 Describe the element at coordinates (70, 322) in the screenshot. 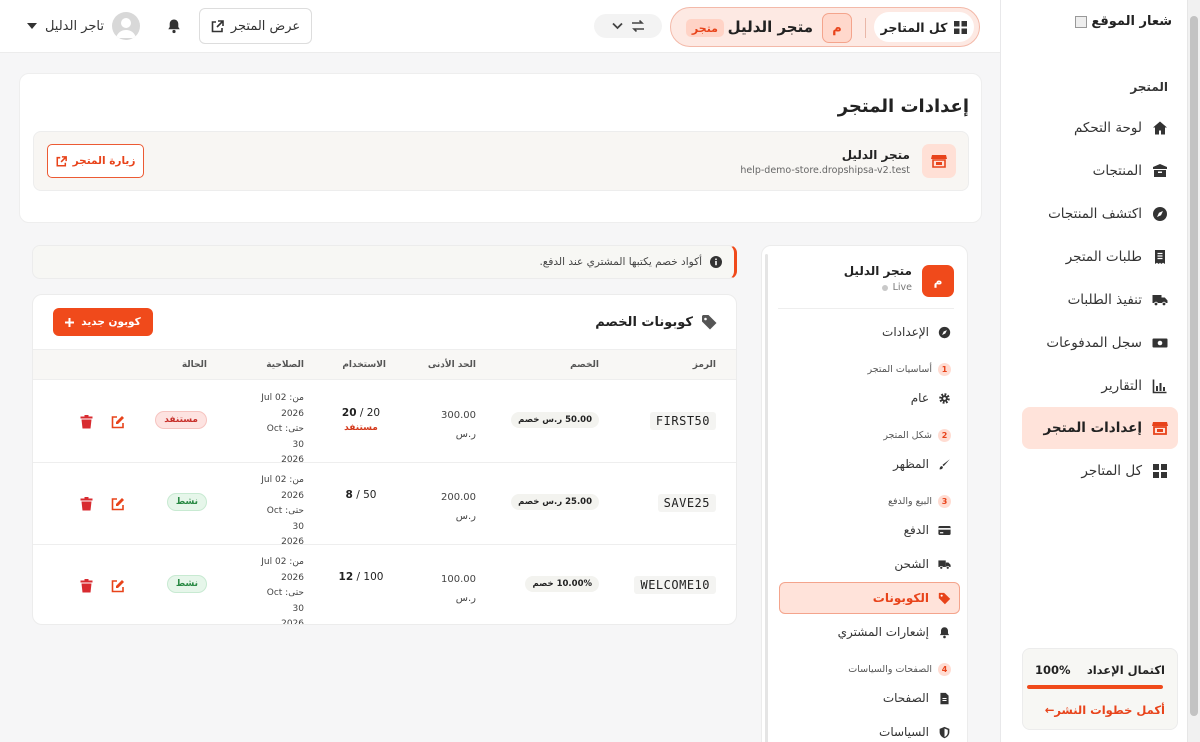

I see `plus-icon` at that location.